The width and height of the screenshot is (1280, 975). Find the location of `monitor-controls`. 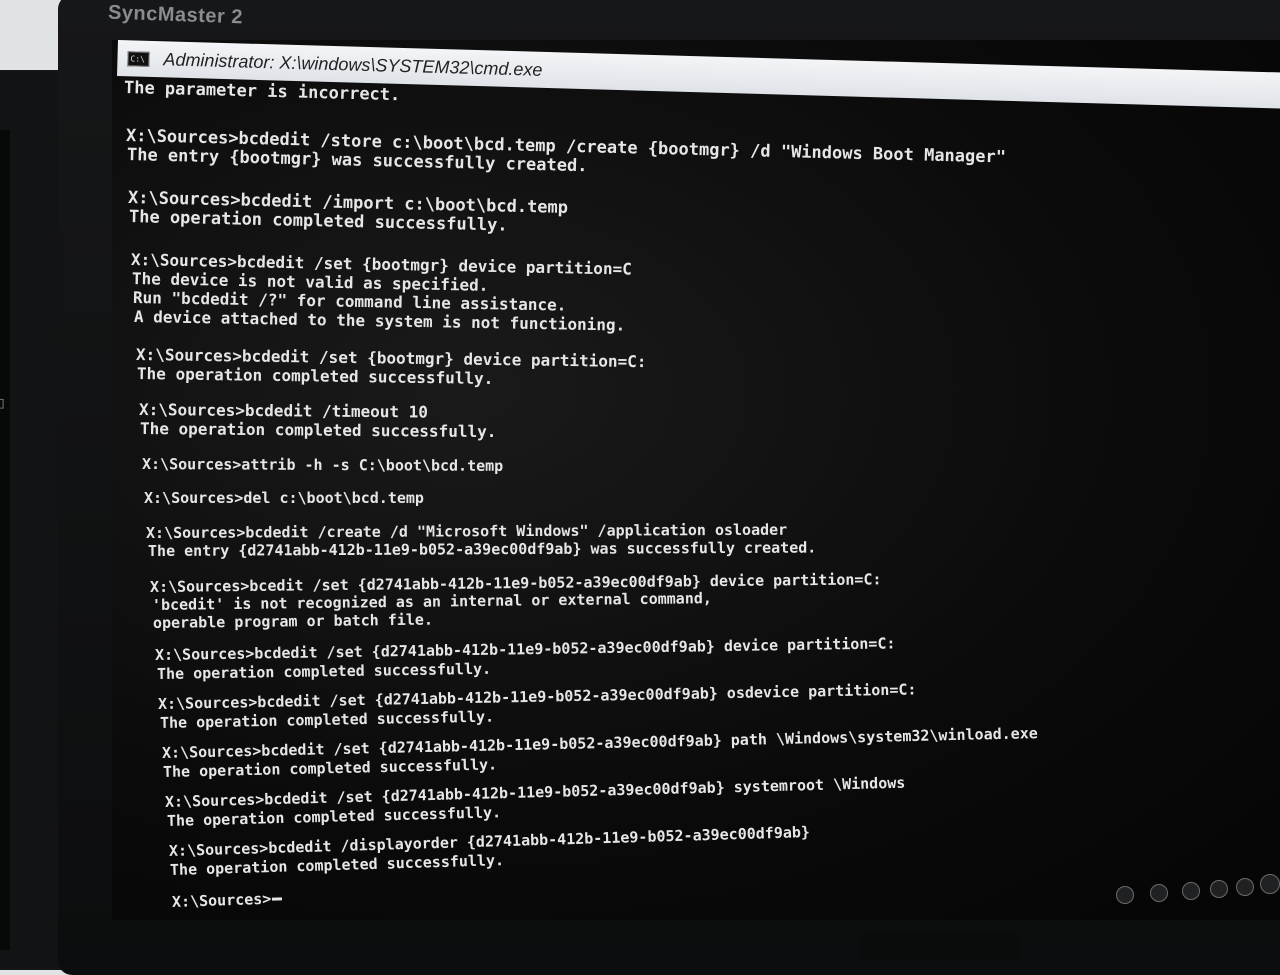

monitor-controls is located at coordinates (1195, 887).